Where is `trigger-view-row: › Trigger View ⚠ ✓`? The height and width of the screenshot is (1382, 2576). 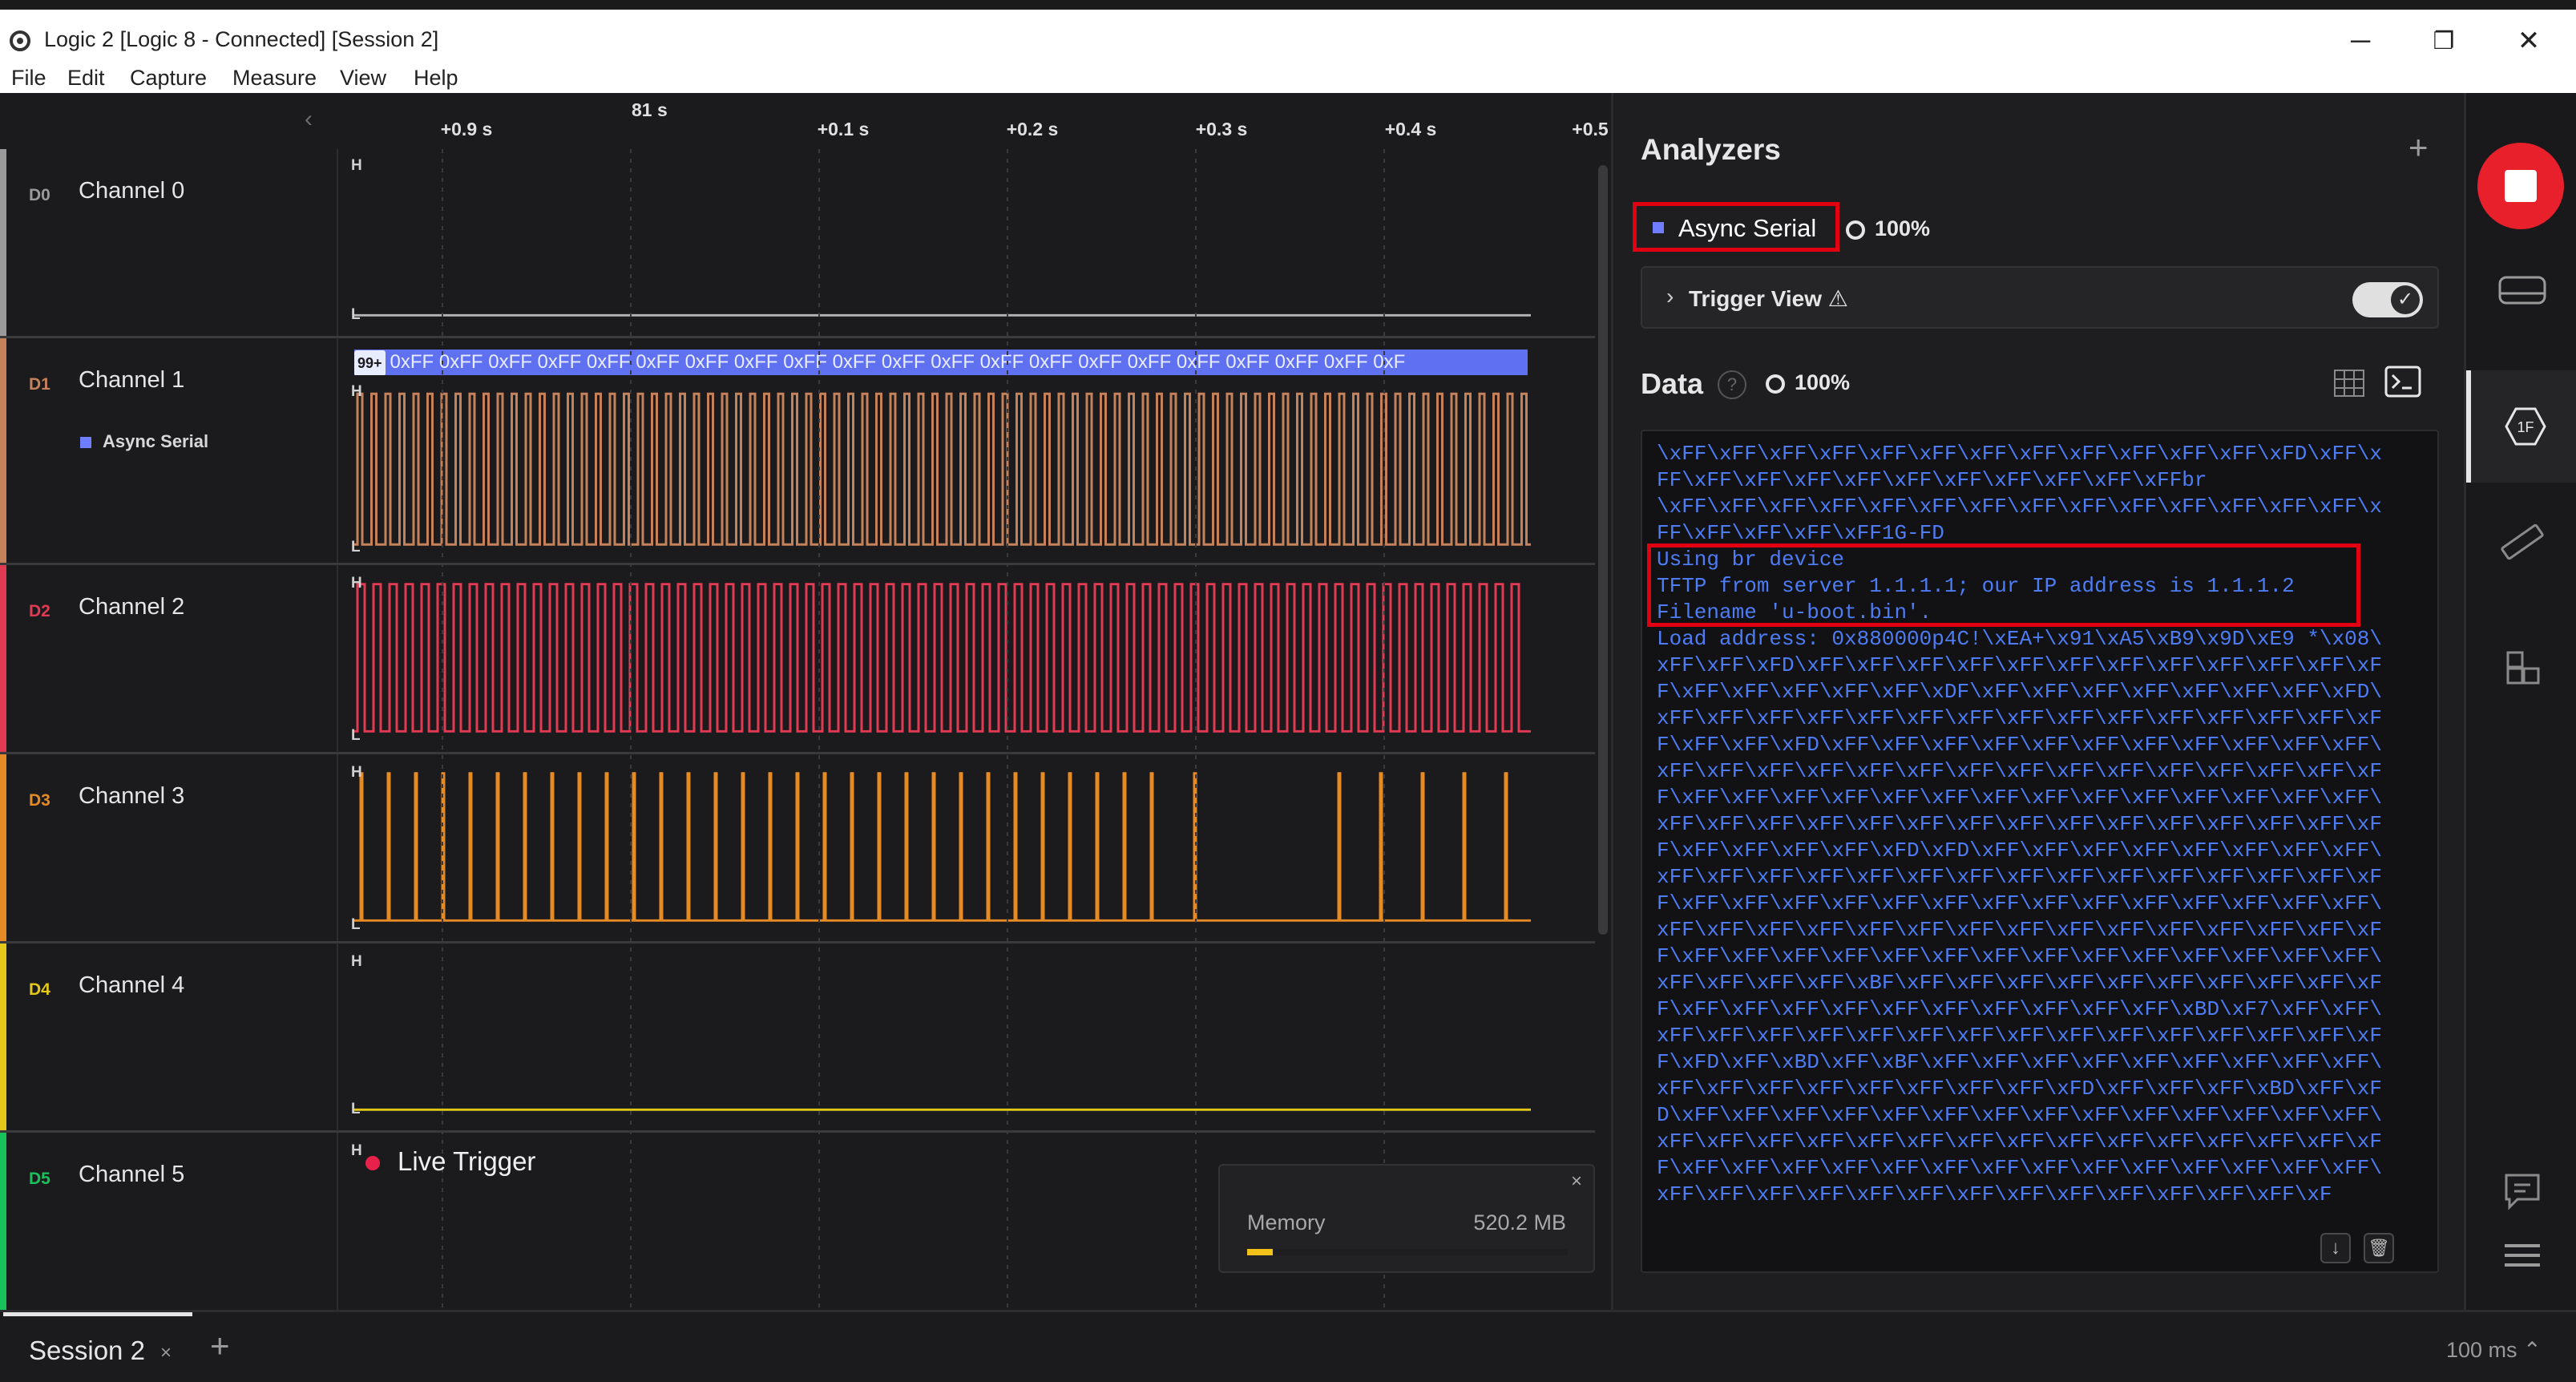
trigger-view-row: › Trigger View ⚠ ✓ is located at coordinates (2040, 297).